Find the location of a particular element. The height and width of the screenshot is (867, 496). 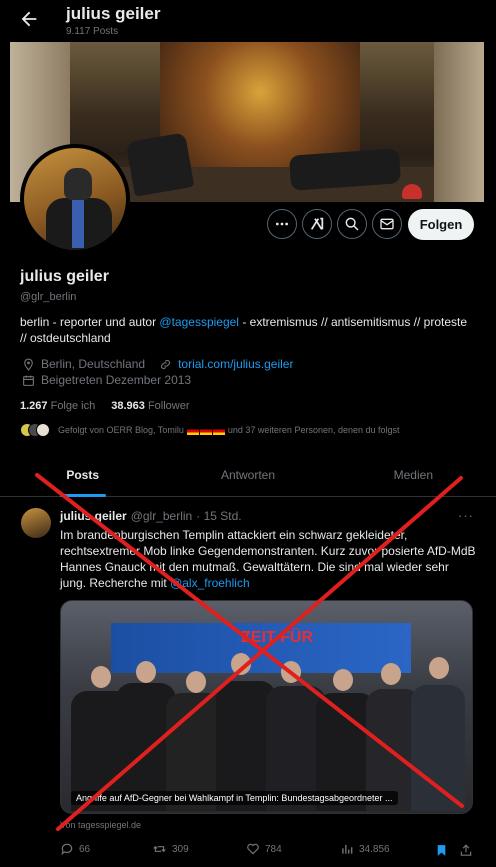

follower-avatars is located at coordinates (35, 430).